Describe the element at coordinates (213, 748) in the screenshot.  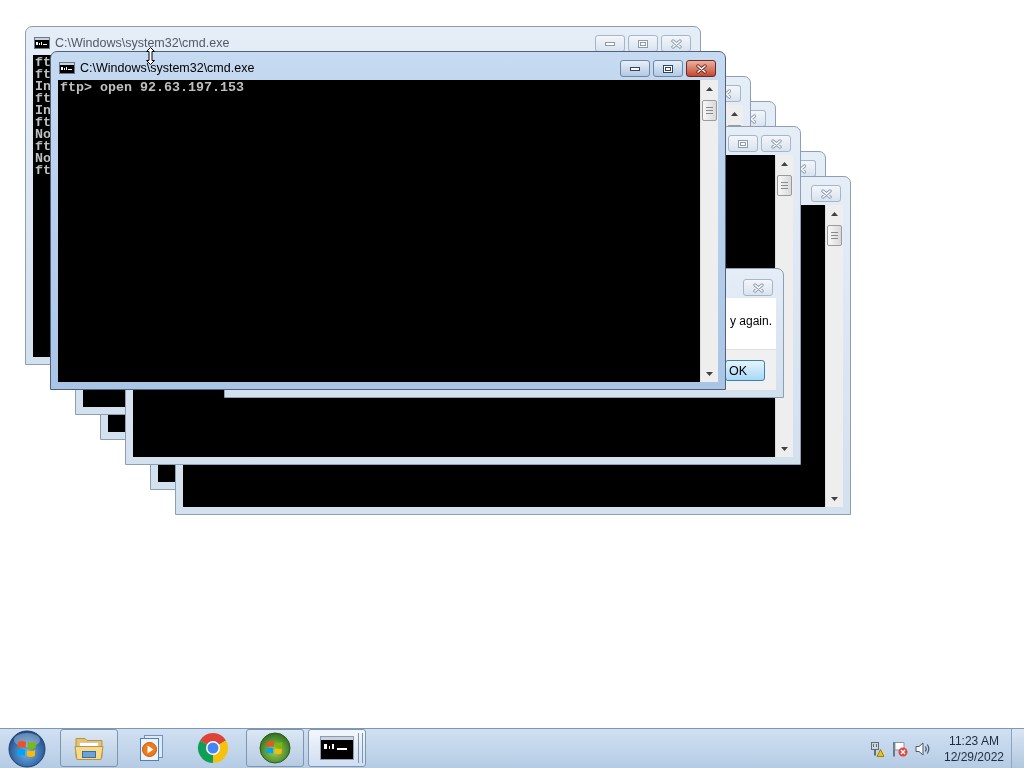
I see `browser-icon` at that location.